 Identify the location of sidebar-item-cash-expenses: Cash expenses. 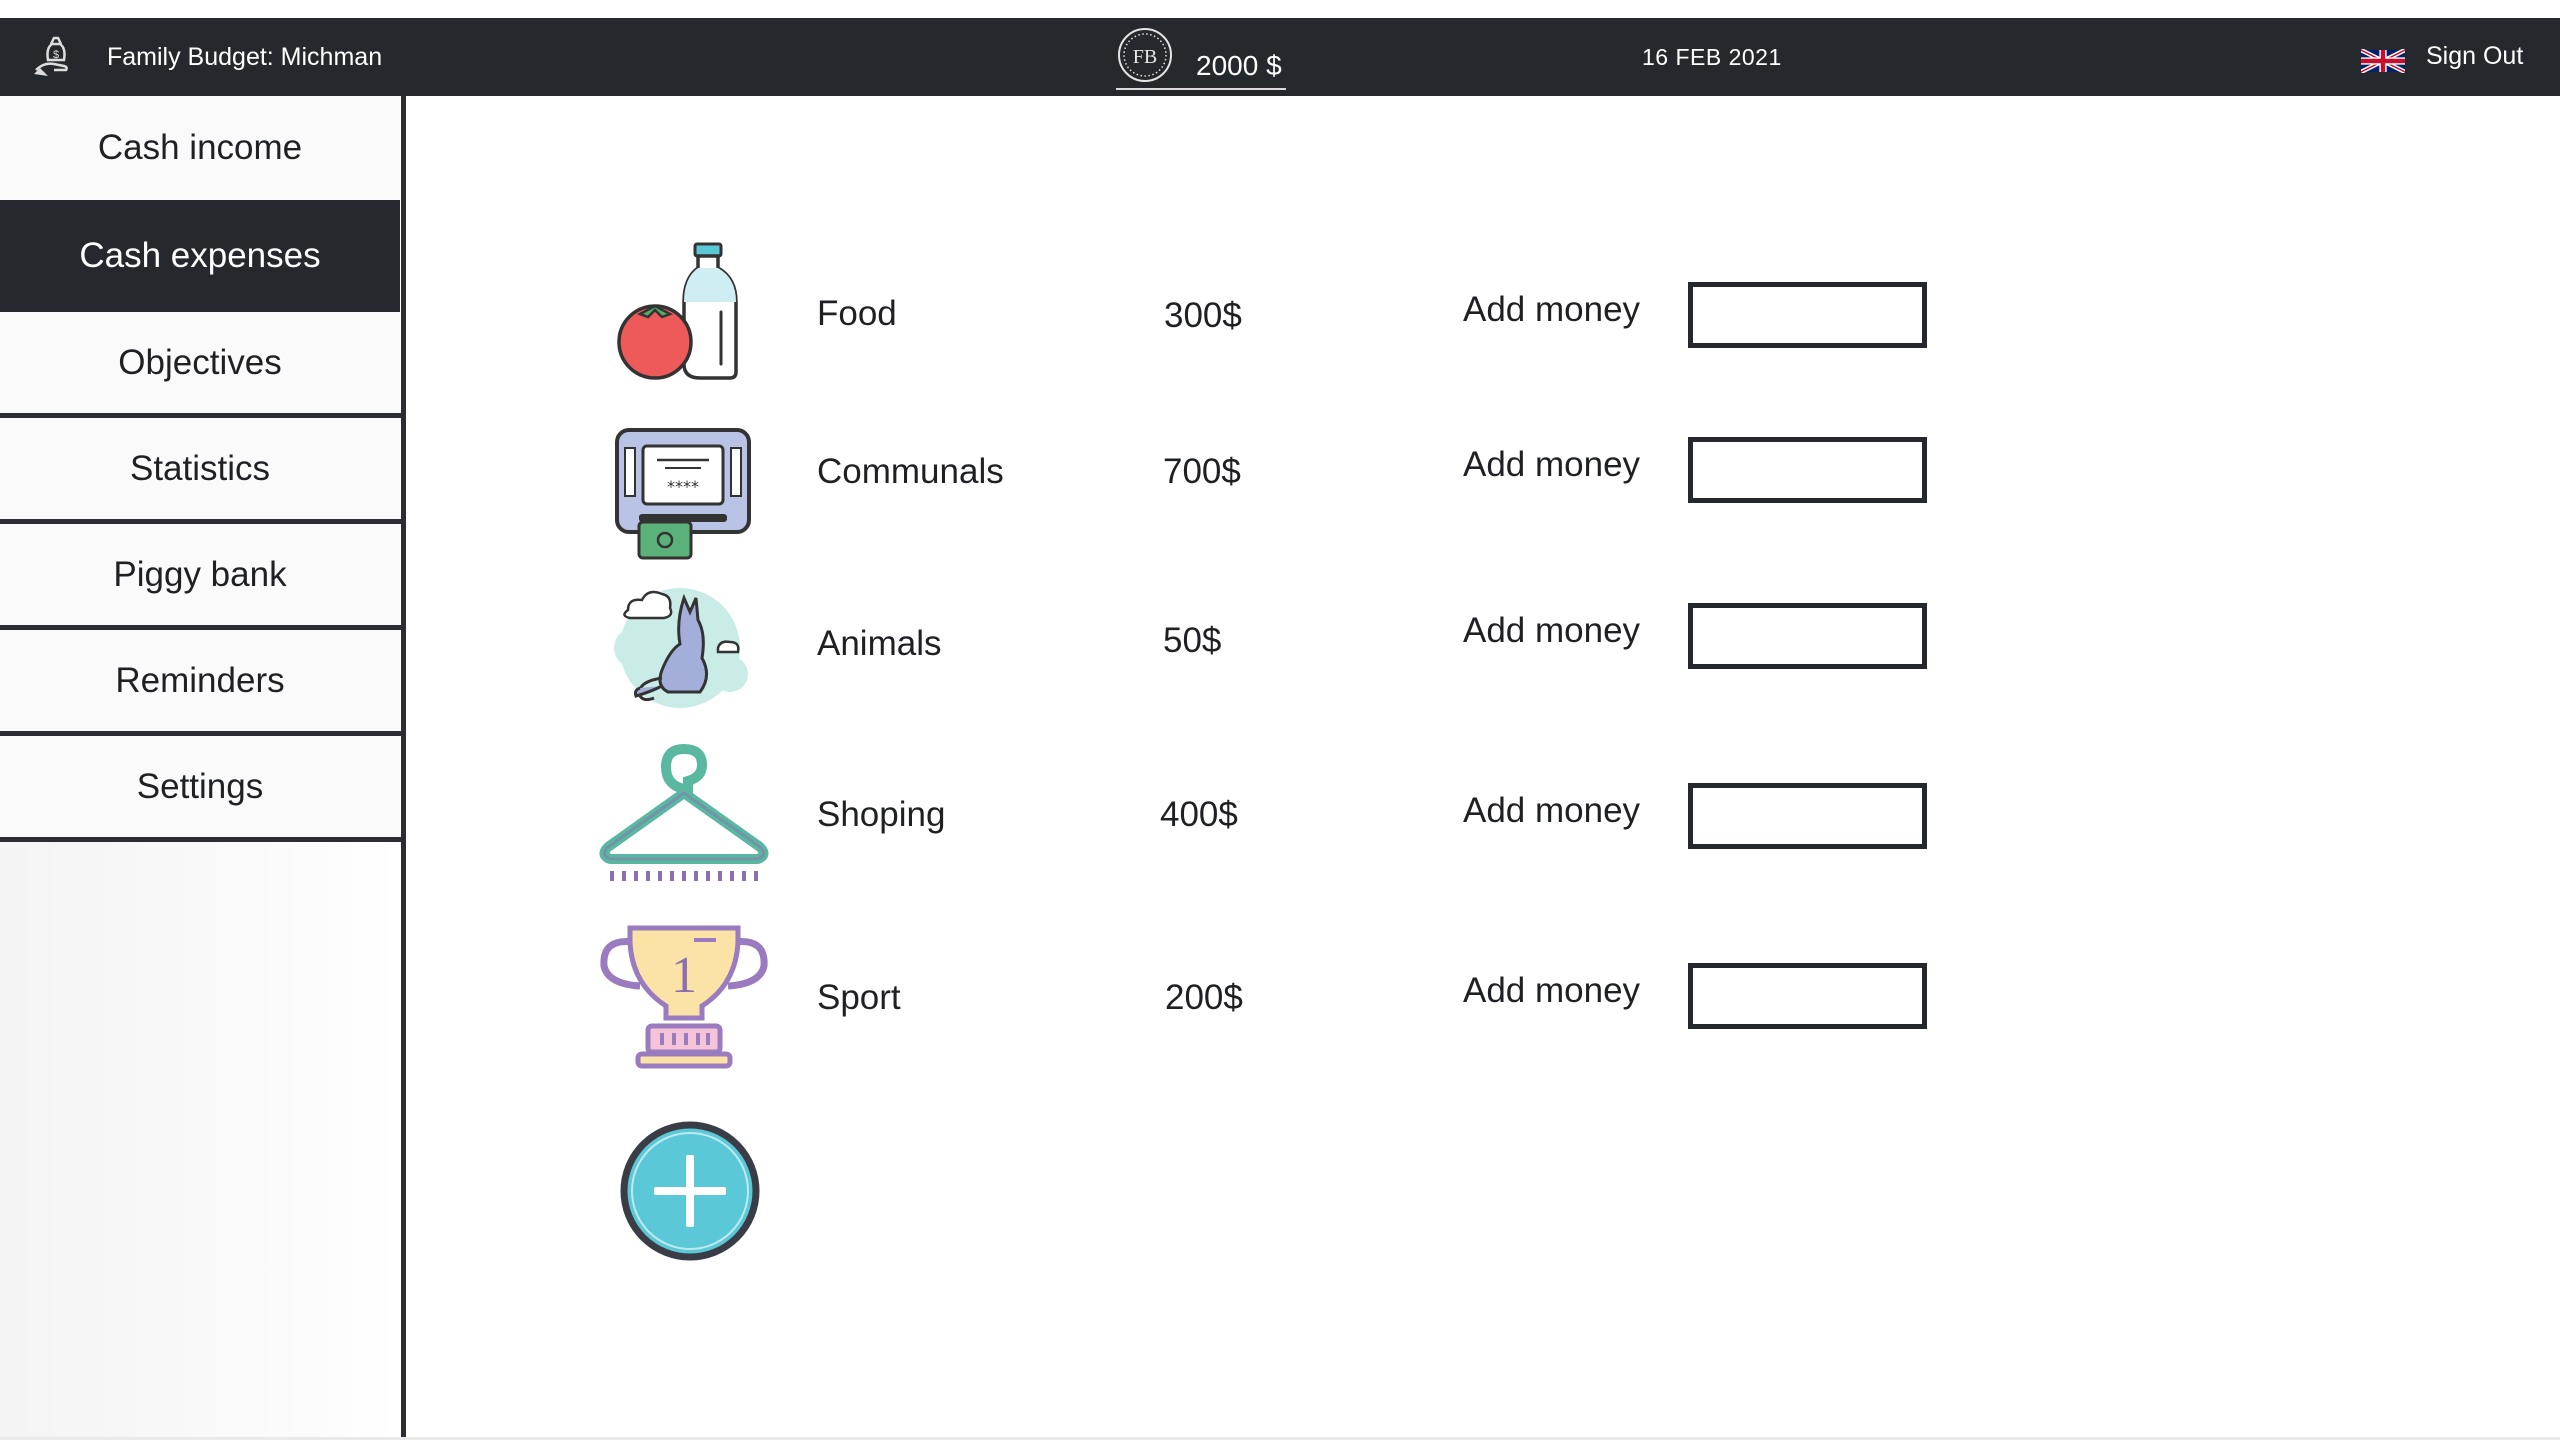
(200, 256).